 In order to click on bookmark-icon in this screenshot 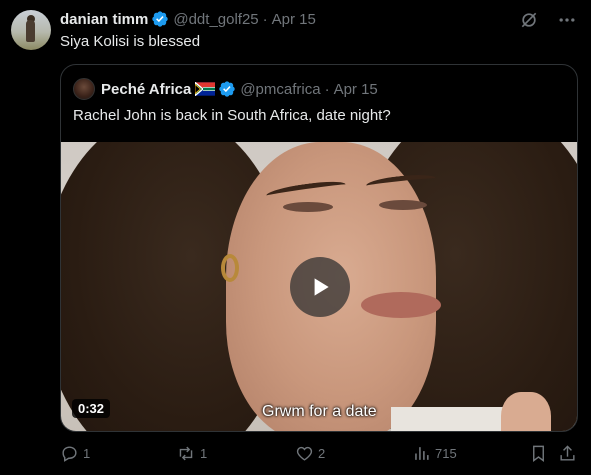, I will do `click(538, 454)`.